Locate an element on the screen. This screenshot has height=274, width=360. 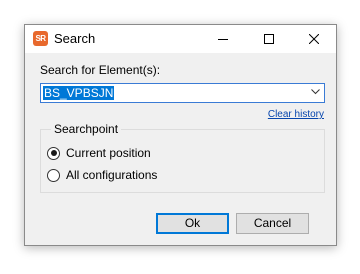
radio-checked-icon is located at coordinates (53, 153).